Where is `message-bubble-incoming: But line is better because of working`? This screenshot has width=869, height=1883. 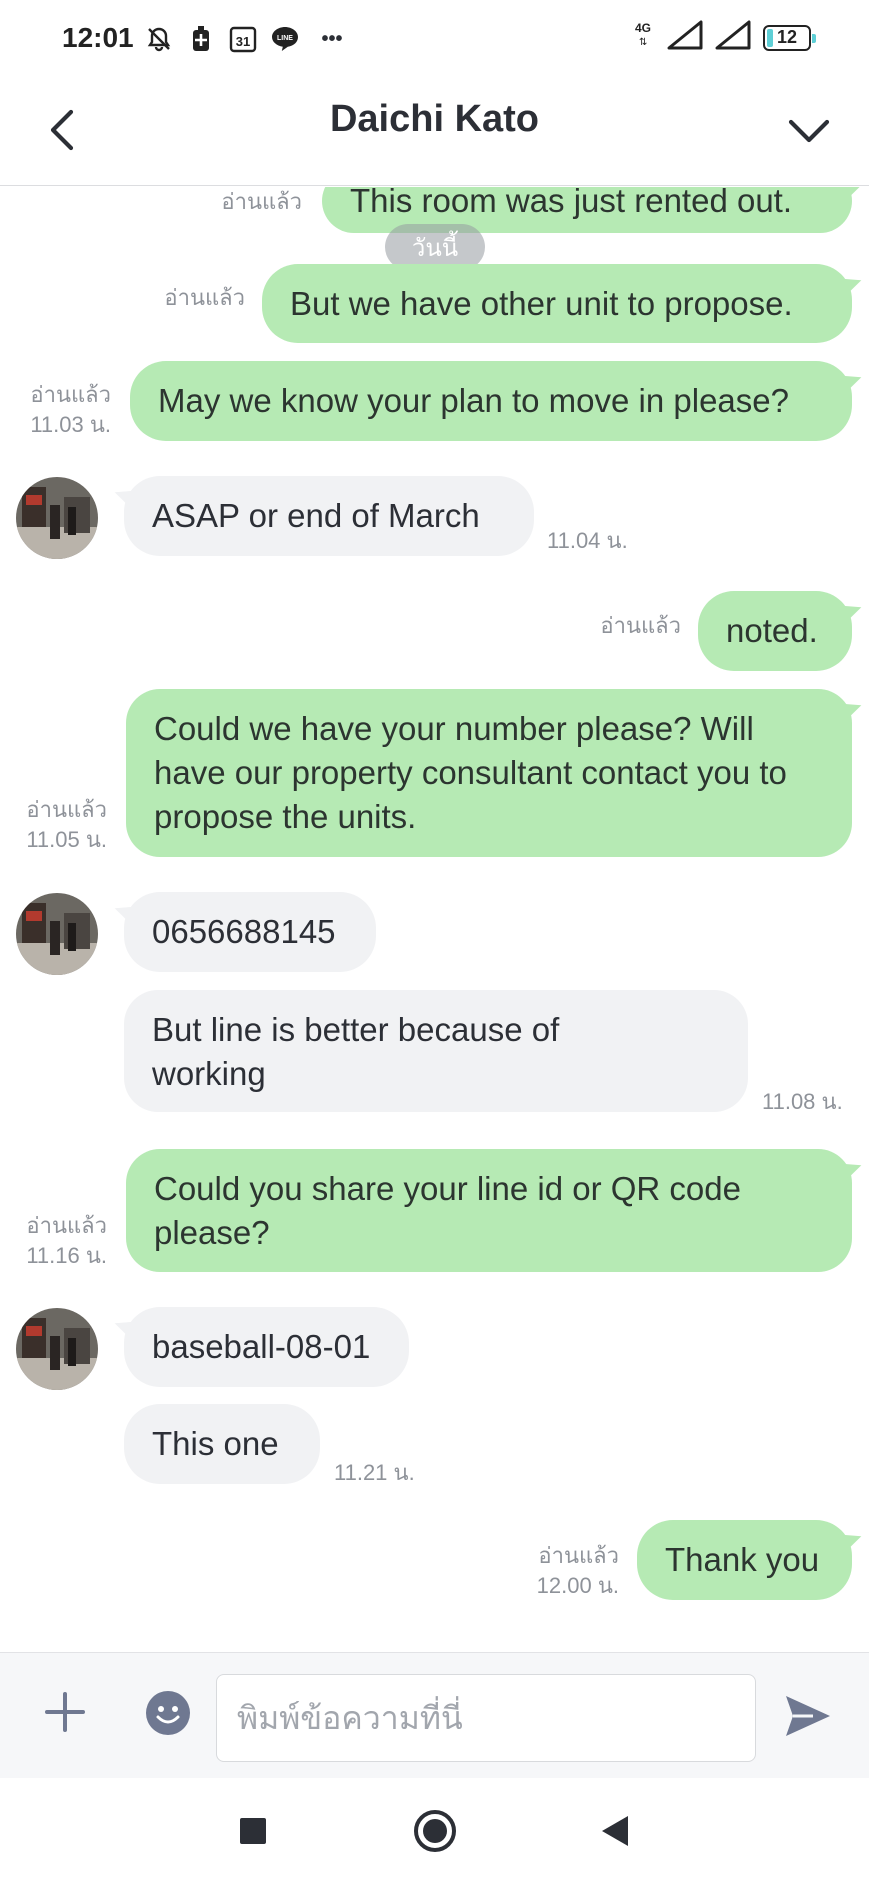 message-bubble-incoming: But line is better because of working is located at coordinates (436, 1051).